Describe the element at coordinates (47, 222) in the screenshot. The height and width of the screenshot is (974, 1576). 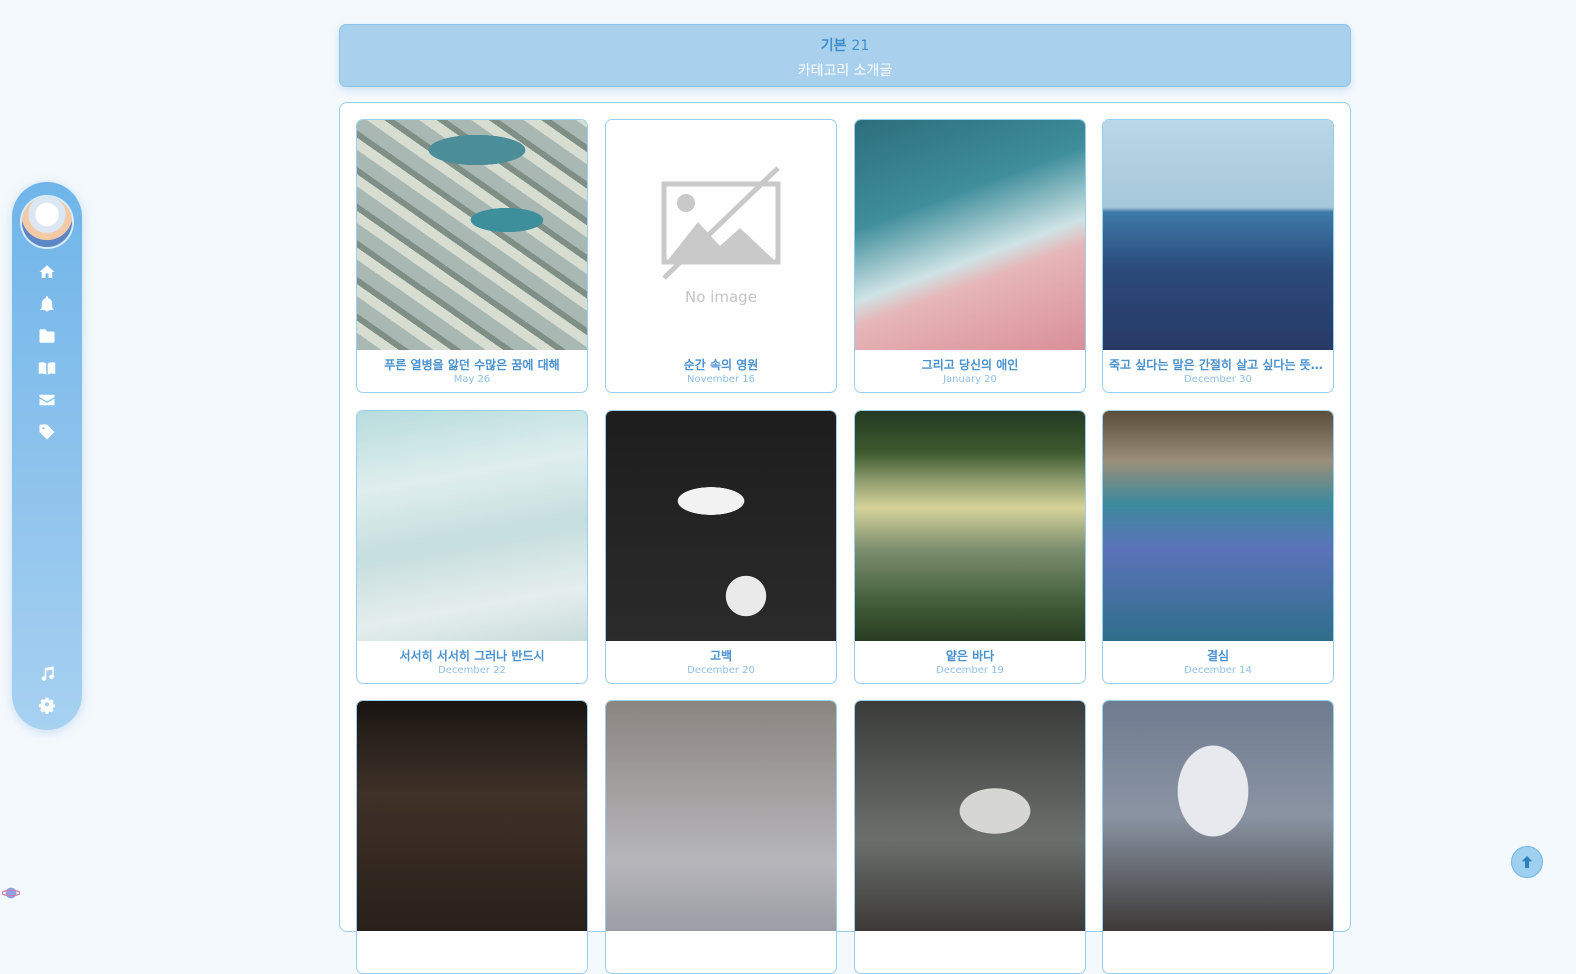
I see `avatar` at that location.